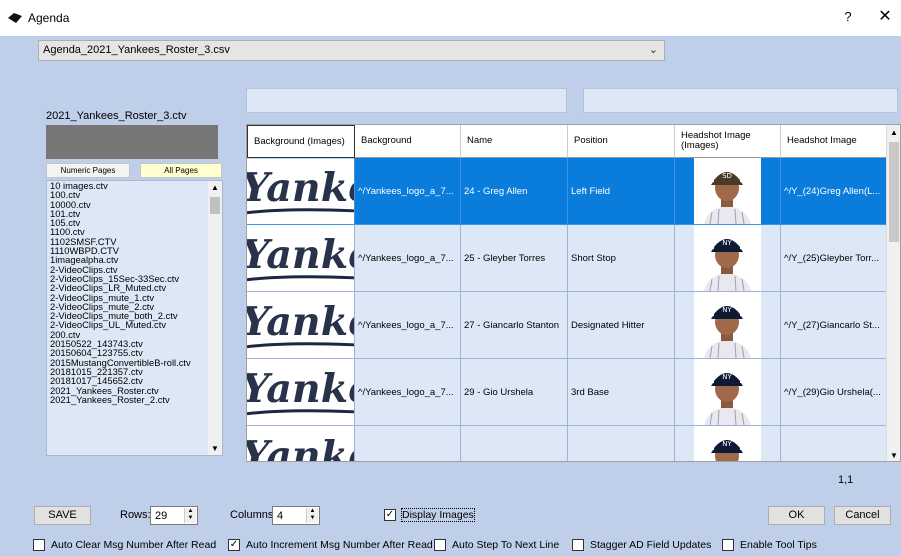 This screenshot has width=901, height=556. What do you see at coordinates (621, 443) in the screenshot?
I see `position-cell` at bounding box center [621, 443].